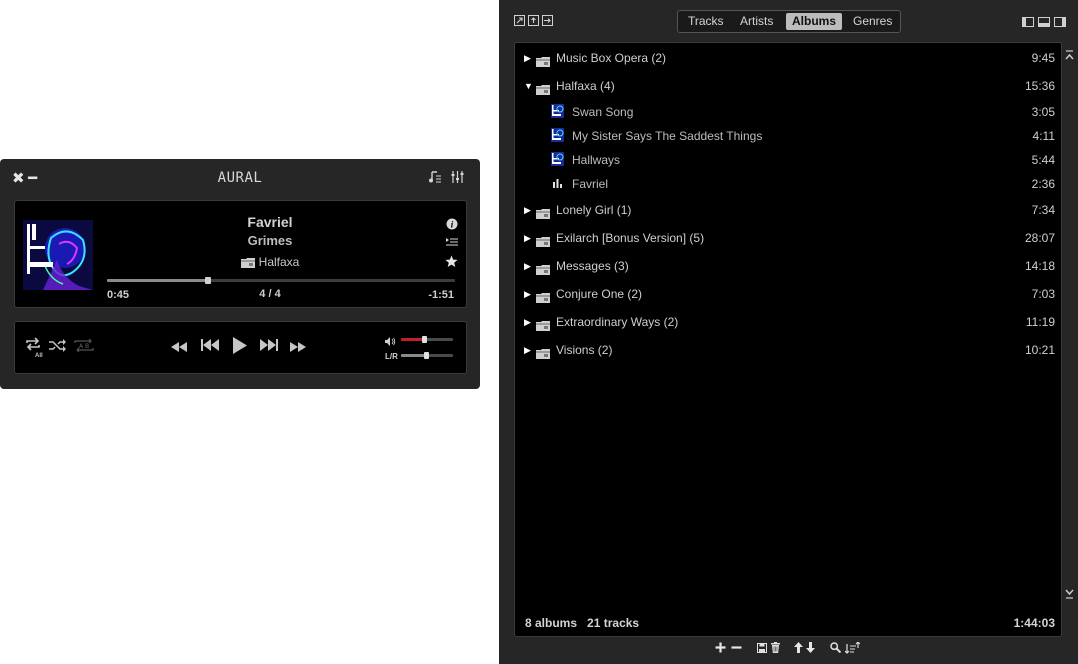 The width and height of the screenshot is (1078, 664). Describe the element at coordinates (775, 649) in the screenshot. I see `trash-icon` at that location.